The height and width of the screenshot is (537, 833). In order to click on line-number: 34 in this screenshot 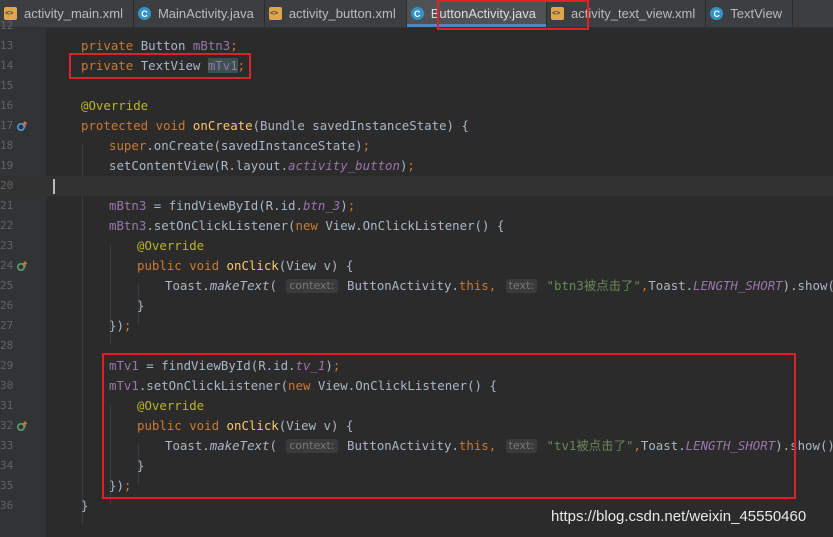, I will do `click(7, 465)`.